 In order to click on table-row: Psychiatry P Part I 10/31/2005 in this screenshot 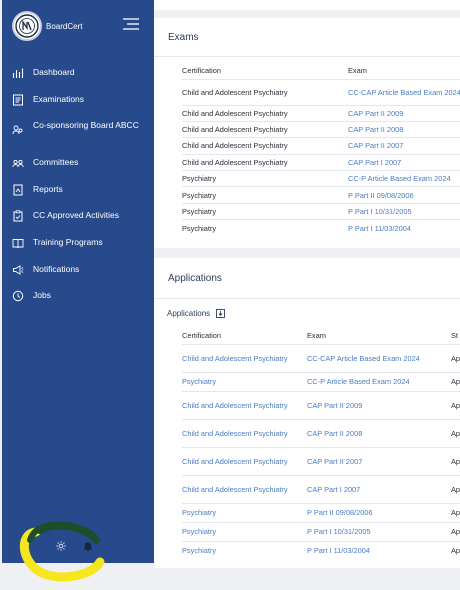, I will do `click(321, 211)`.